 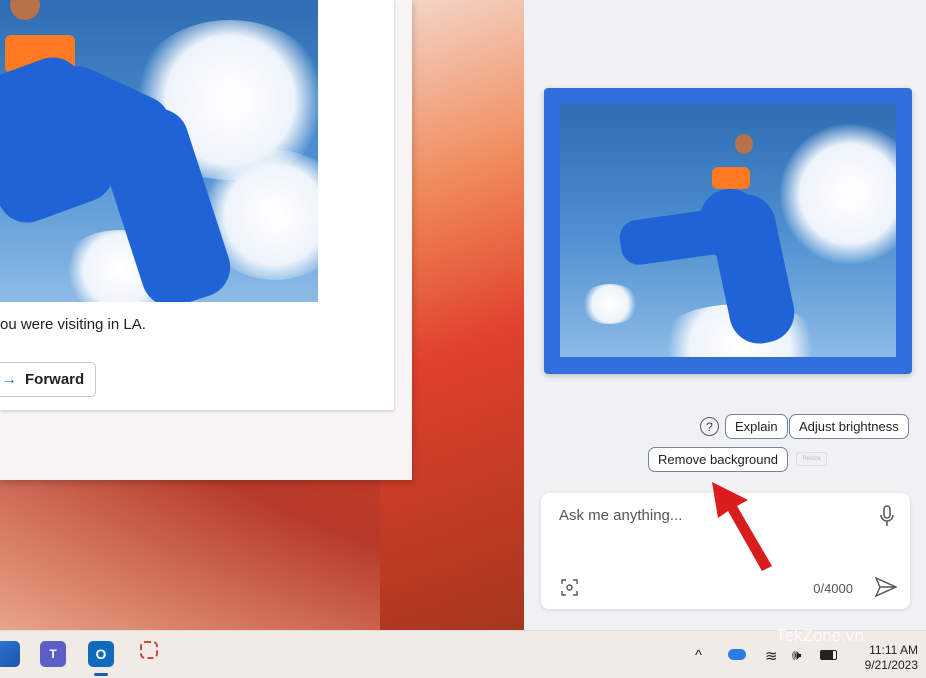 What do you see at coordinates (709, 426) in the screenshot?
I see `help-icon: ?` at bounding box center [709, 426].